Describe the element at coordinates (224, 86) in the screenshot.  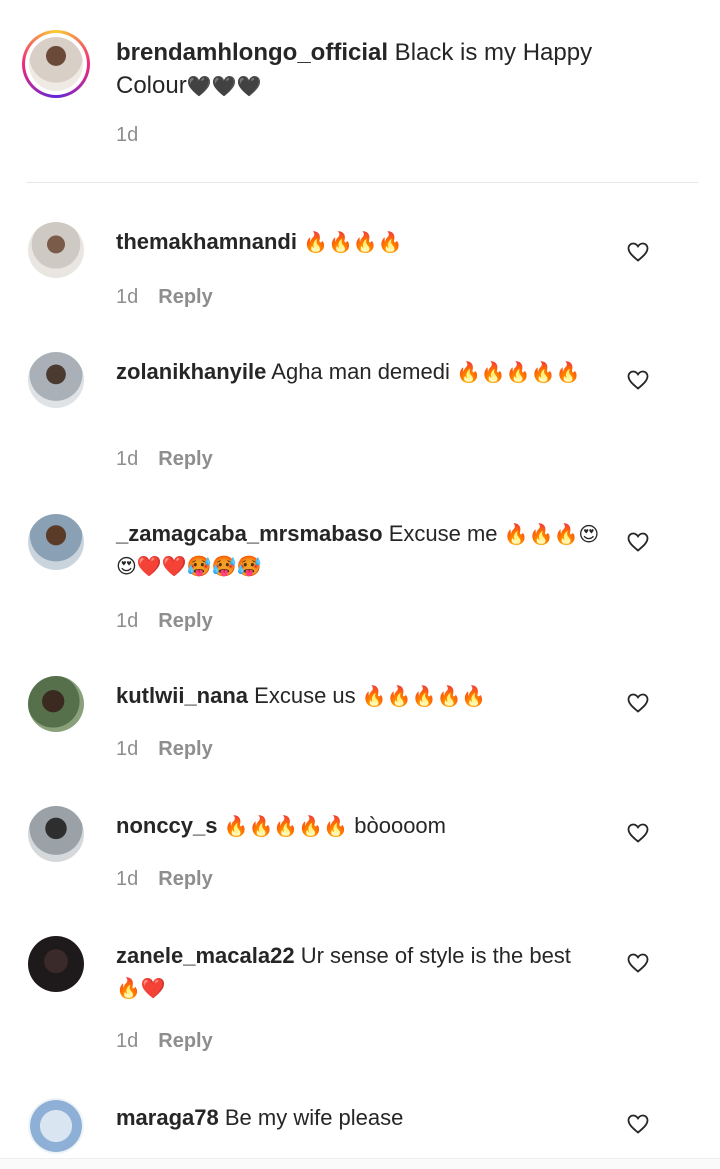
I see `caption-emoji: 🖤🖤🖤` at that location.